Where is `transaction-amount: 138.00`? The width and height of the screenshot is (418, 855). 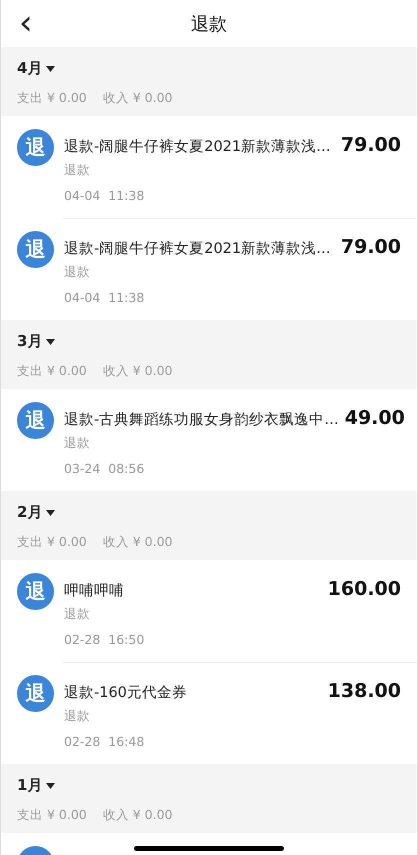 transaction-amount: 138.00 is located at coordinates (364, 691).